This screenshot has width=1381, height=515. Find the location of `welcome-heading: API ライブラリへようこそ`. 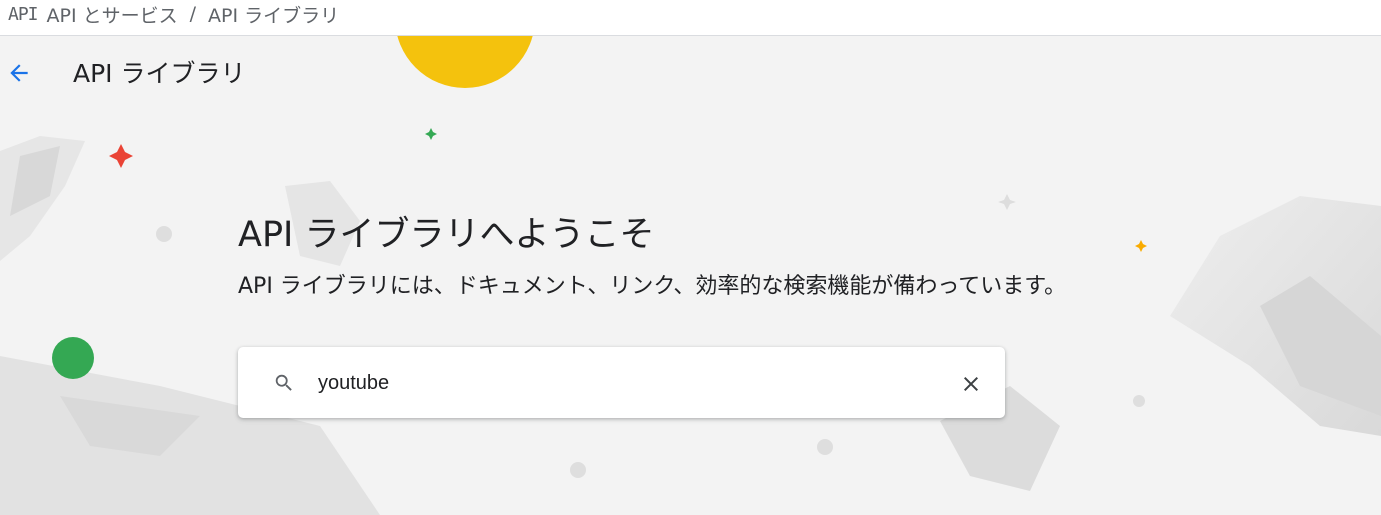

welcome-heading: API ライブラリへようこそ is located at coordinates (446, 235).